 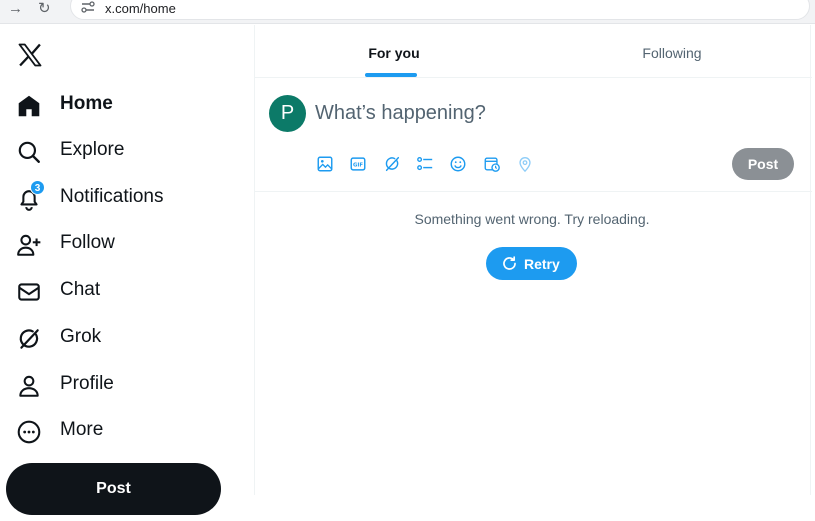 I want to click on sidebar-item-explore: Explore, so click(x=120, y=151).